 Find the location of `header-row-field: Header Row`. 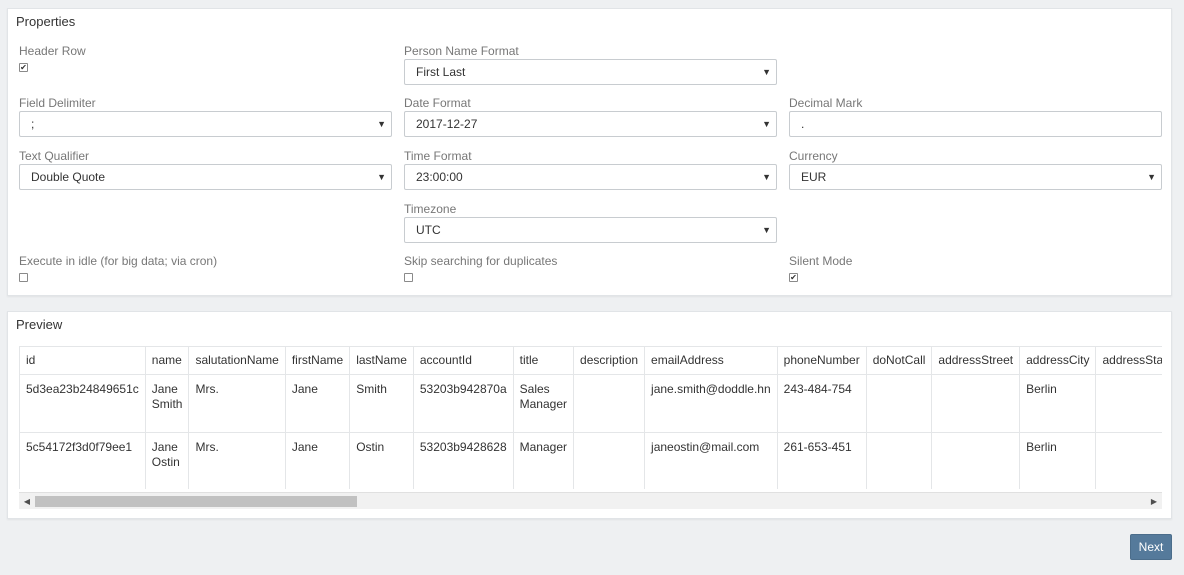

header-row-field: Header Row is located at coordinates (52, 51).